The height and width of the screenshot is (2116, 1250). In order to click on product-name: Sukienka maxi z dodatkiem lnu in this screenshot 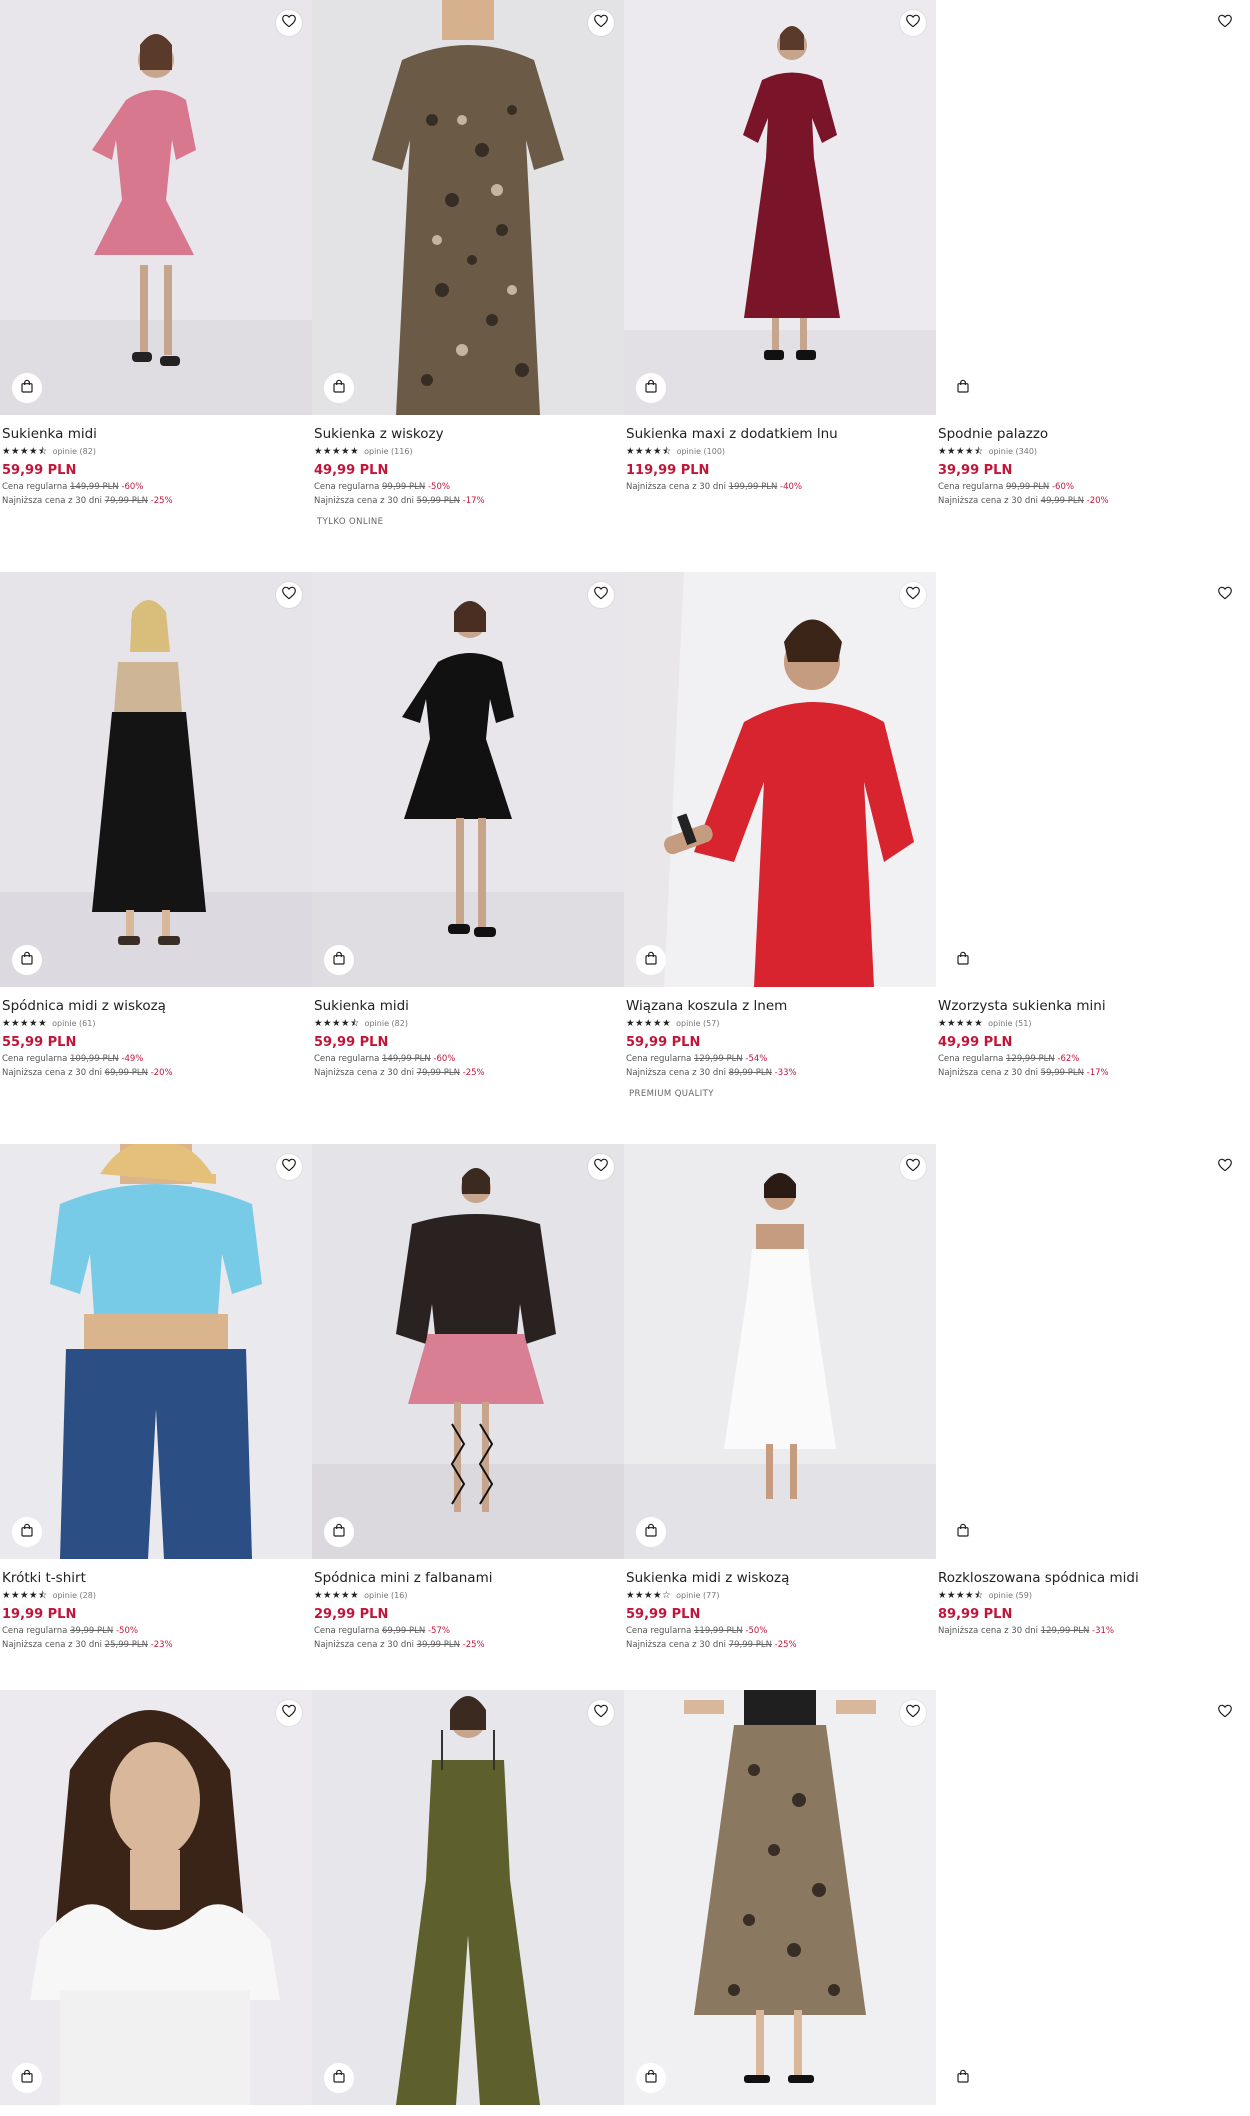, I will do `click(780, 434)`.